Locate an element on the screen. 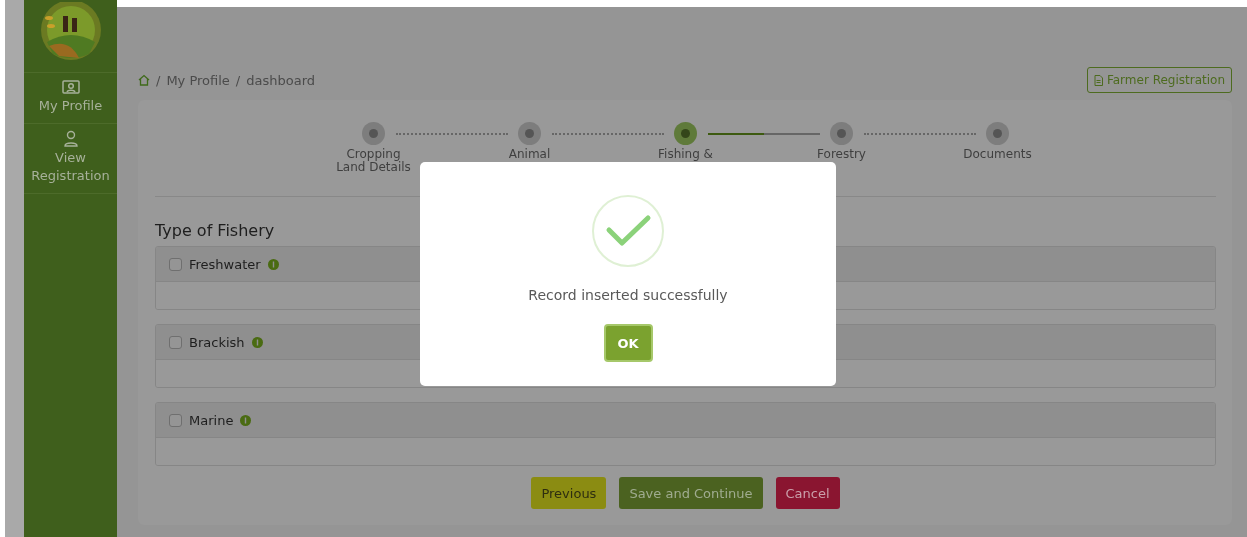  option-label: Marine is located at coordinates (211, 420).